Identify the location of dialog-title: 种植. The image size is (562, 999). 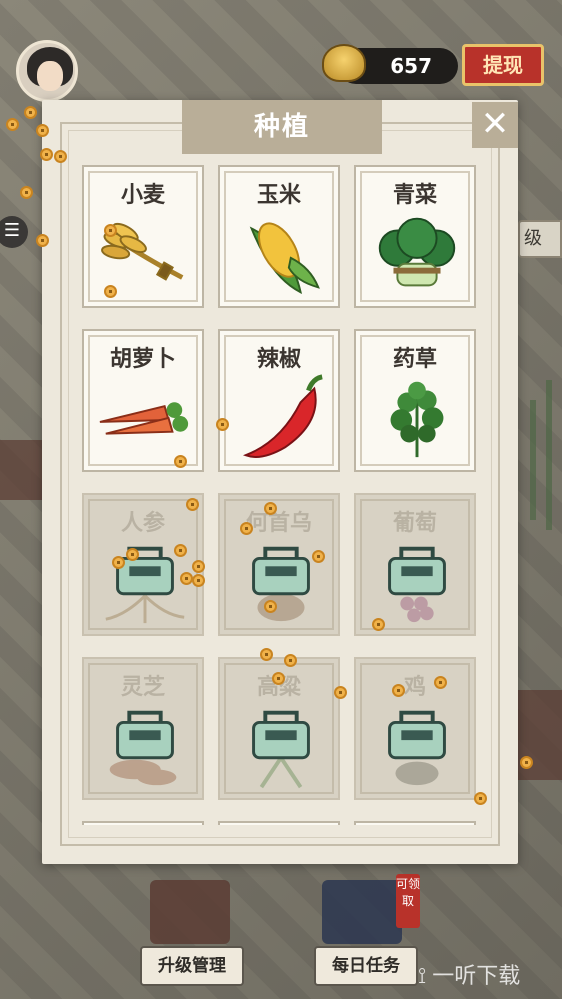
(282, 127).